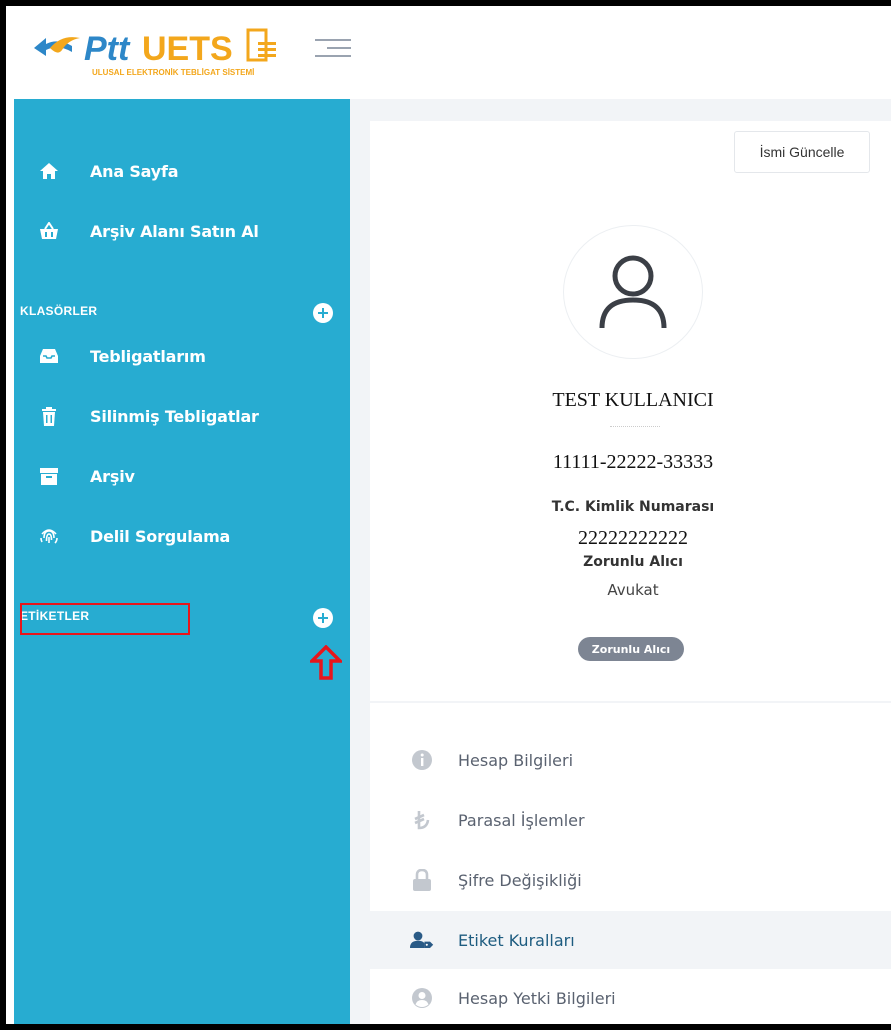 This screenshot has height=1030, width=891. I want to click on menu-item-label: Şifre Değişikliği, so click(520, 880).